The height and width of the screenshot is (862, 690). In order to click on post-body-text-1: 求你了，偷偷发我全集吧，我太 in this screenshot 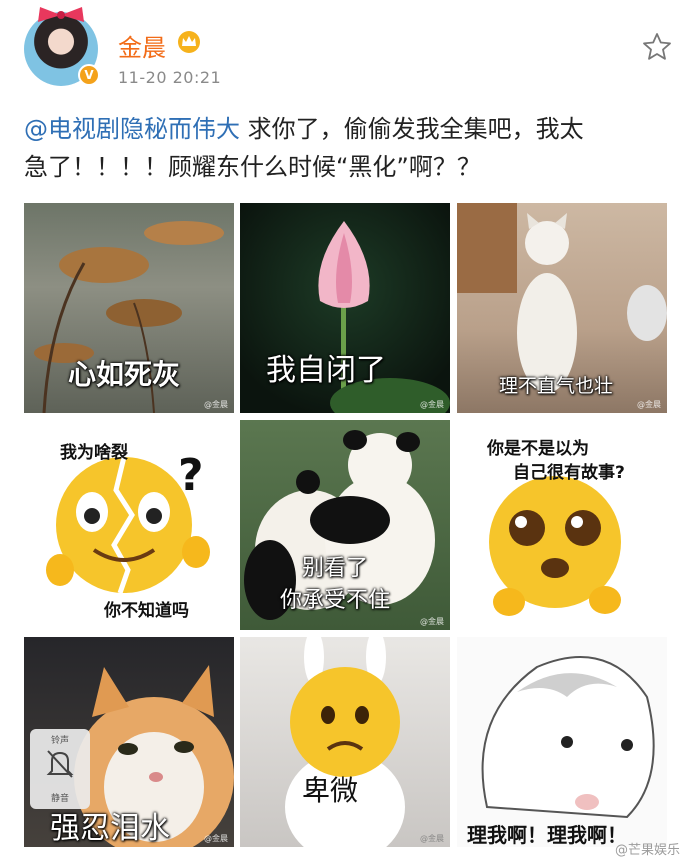, I will do `click(412, 129)`.